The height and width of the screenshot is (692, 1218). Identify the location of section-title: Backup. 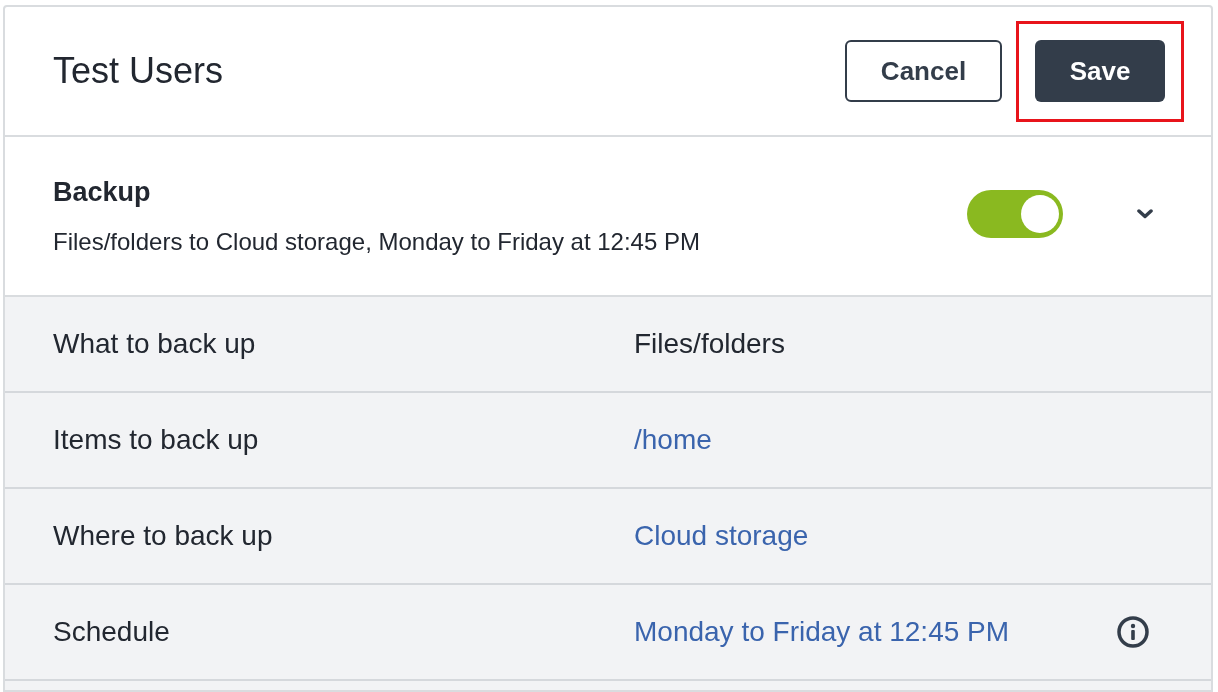
(102, 192).